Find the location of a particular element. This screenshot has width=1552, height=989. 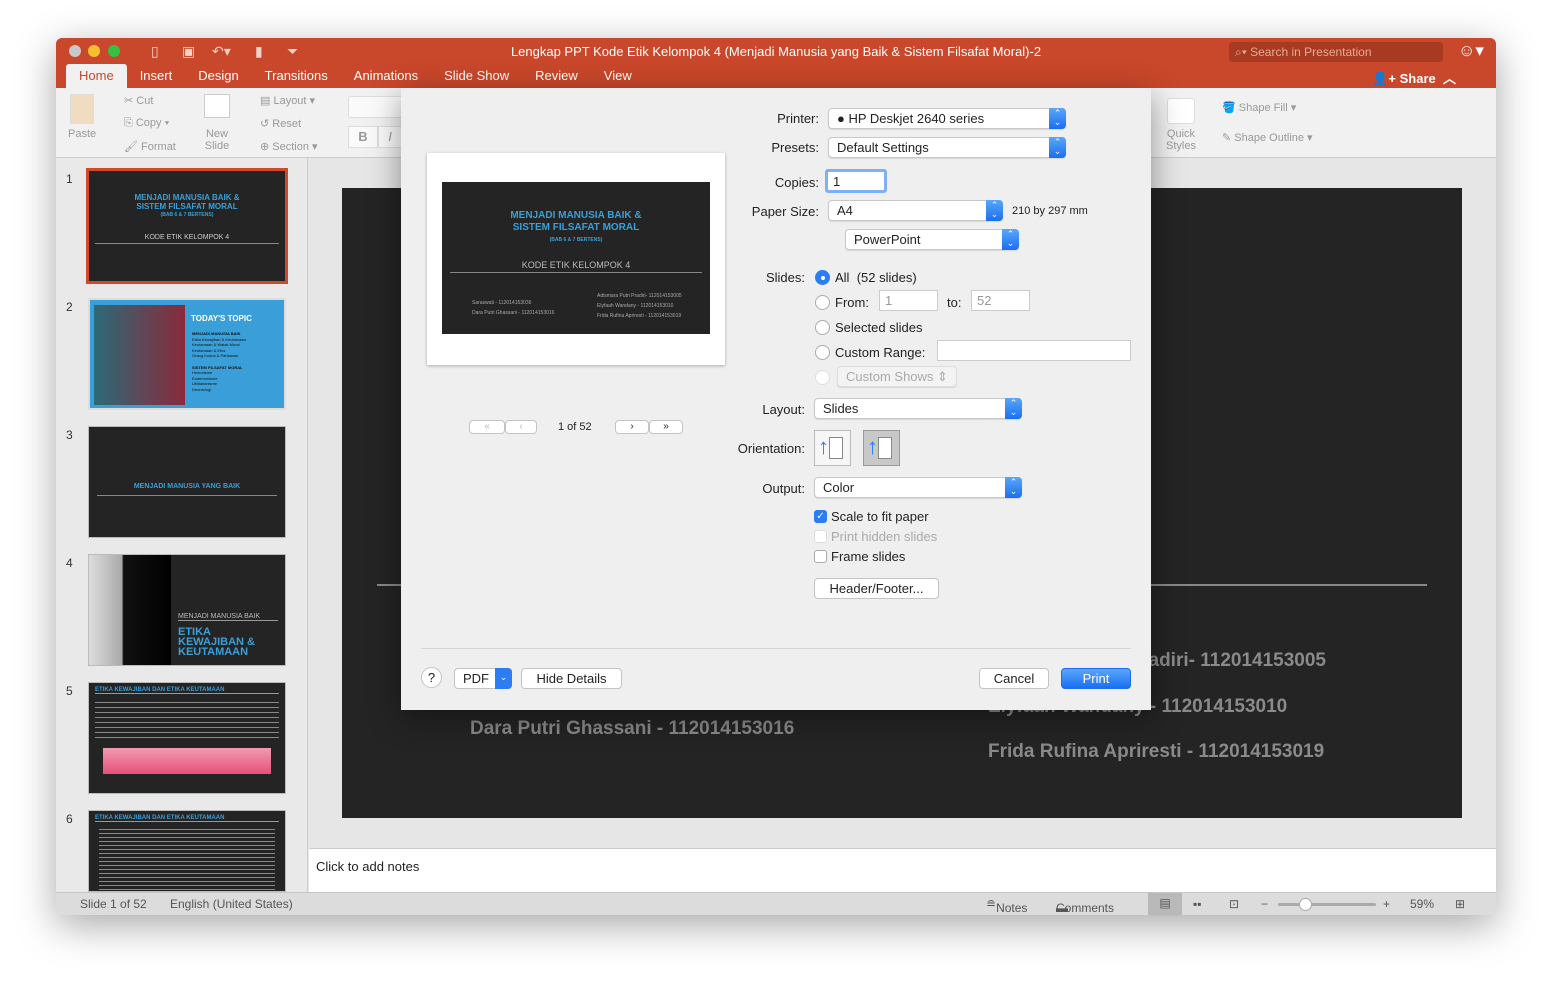

printer-select: ● HP Deskjet 2640 series ⌃ ⌄ is located at coordinates (947, 118).